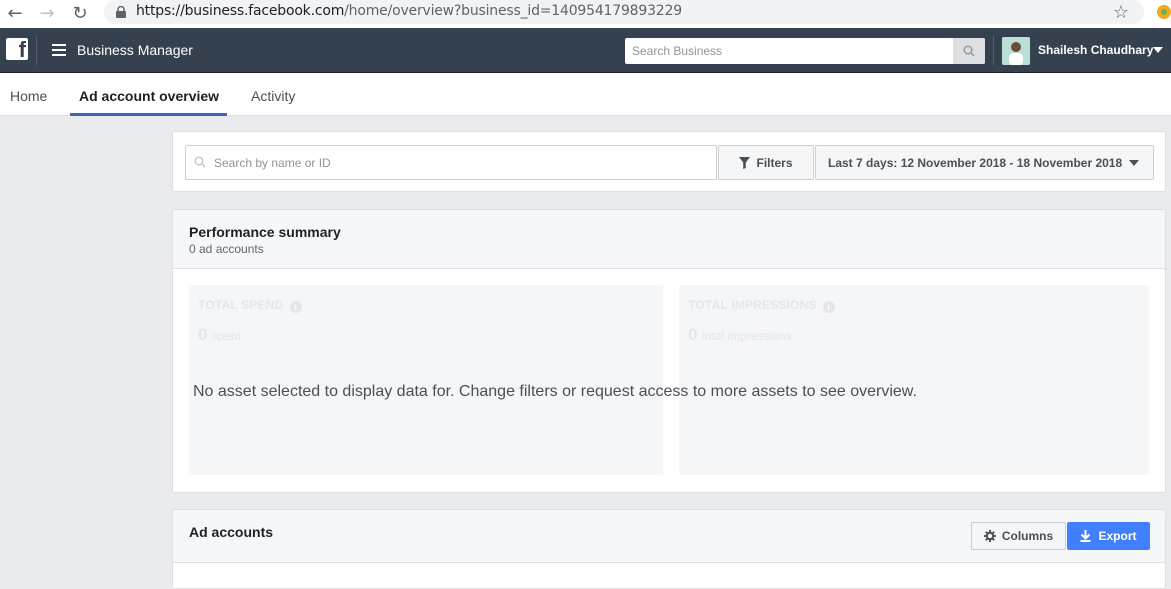 Image resolution: width=1171 pixels, height=589 pixels. What do you see at coordinates (1027, 536) in the screenshot?
I see `columns-button-label: Columns` at bounding box center [1027, 536].